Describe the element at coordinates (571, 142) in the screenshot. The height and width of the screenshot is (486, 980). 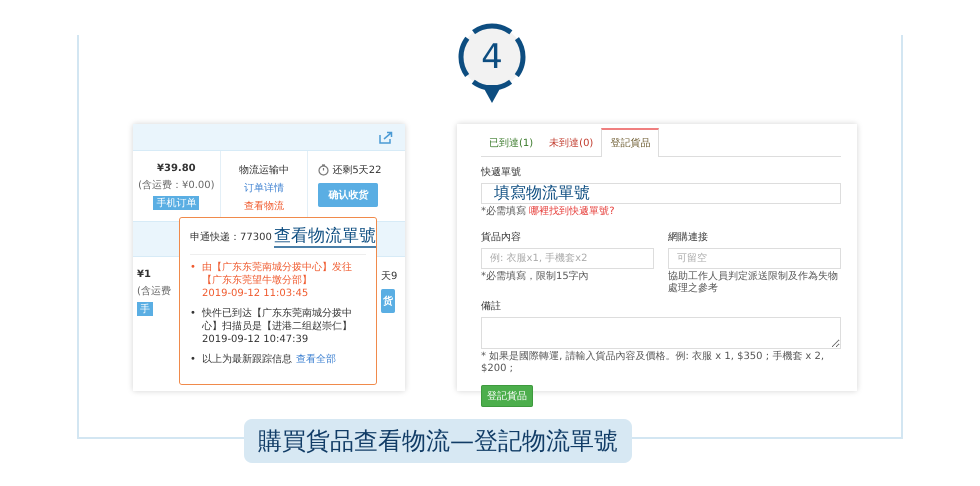
I see `tab: 未到達(0)` at that location.